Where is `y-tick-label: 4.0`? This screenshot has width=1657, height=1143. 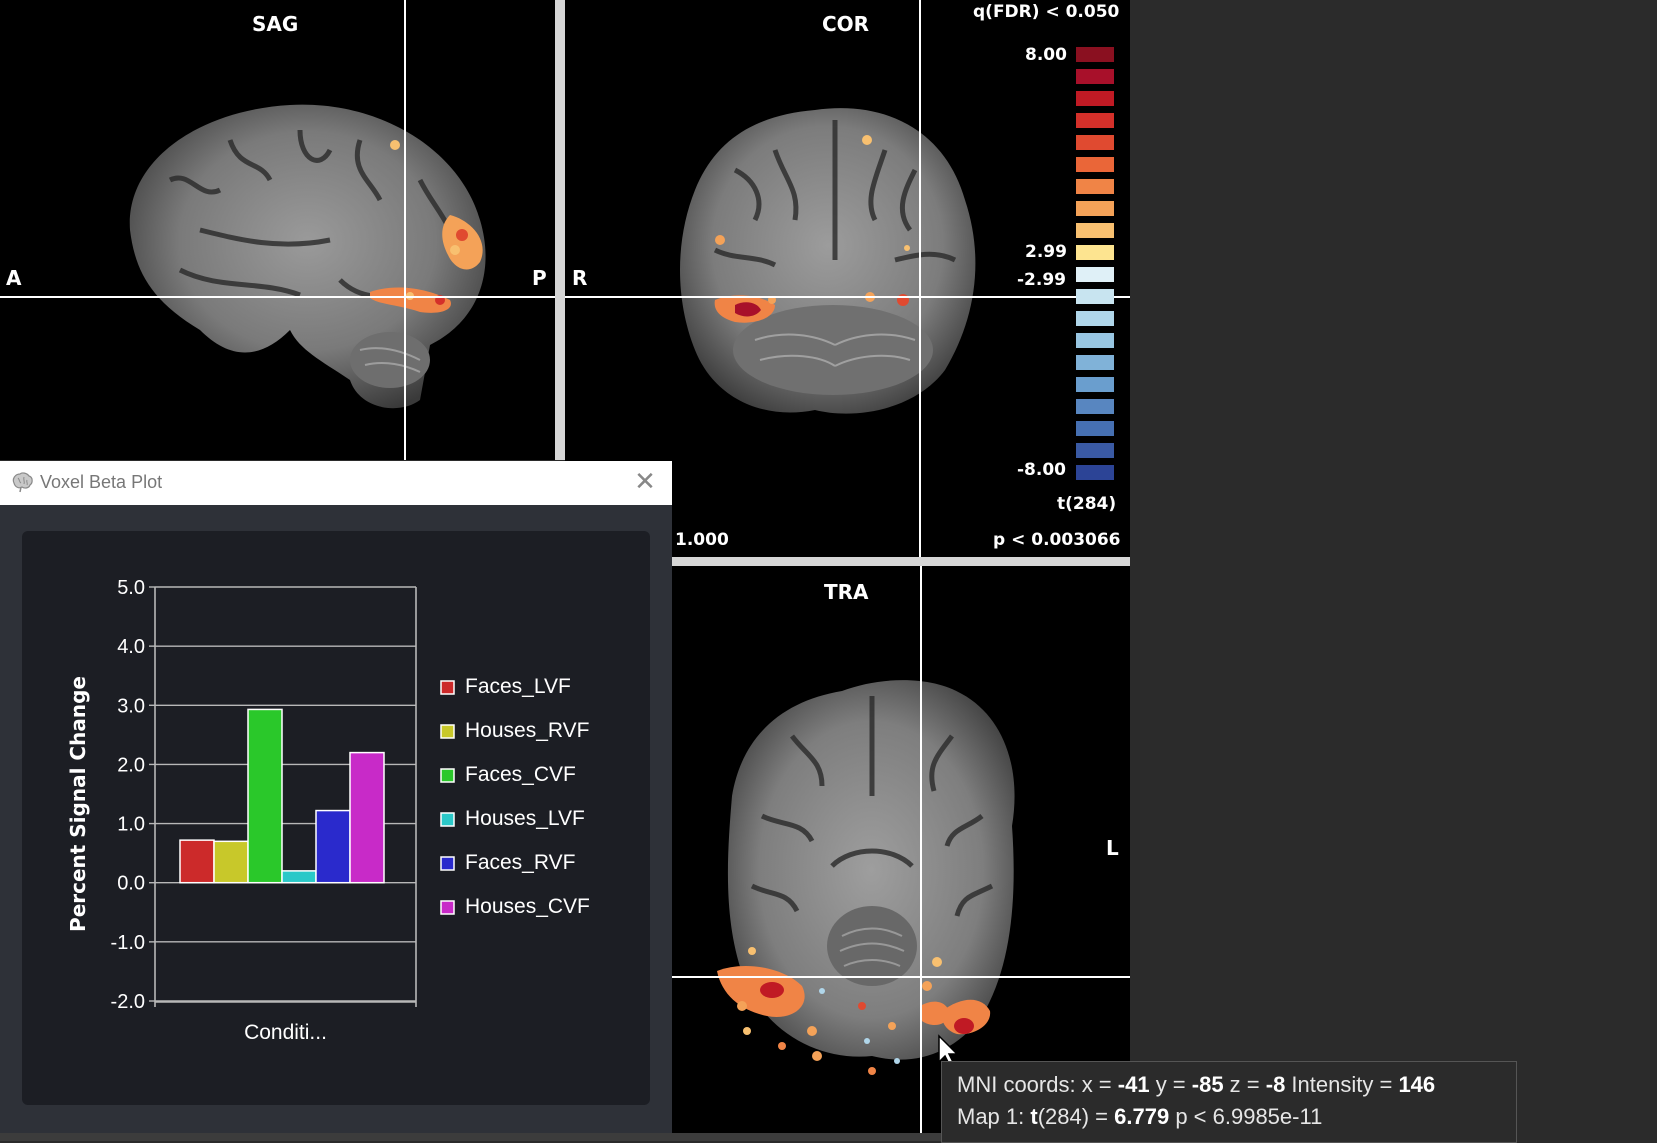
y-tick-label: 4.0 is located at coordinates (131, 647).